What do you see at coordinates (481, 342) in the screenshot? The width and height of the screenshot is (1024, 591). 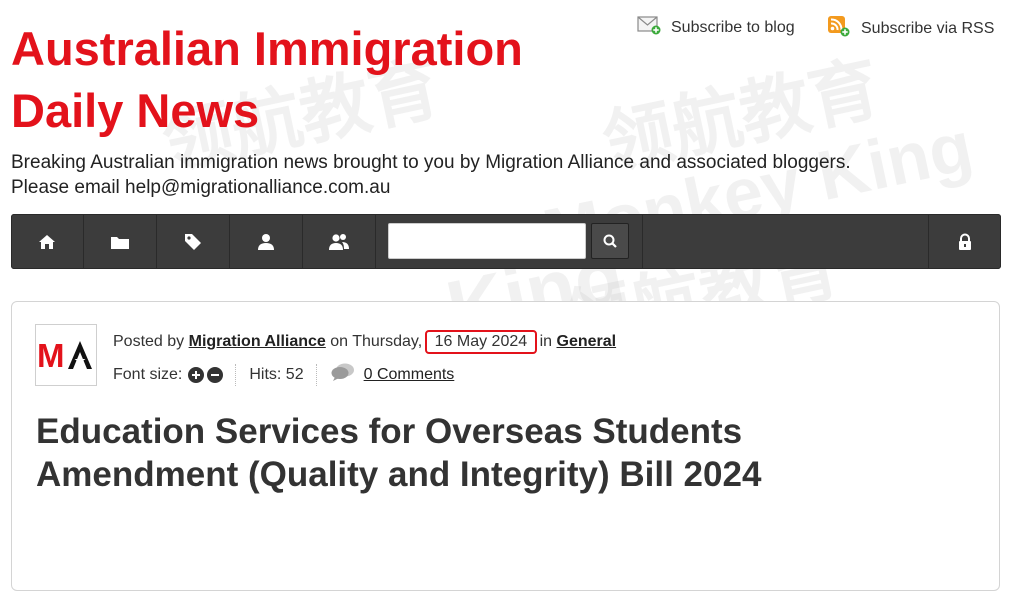 I see `post-date: 16 May 2024` at bounding box center [481, 342].